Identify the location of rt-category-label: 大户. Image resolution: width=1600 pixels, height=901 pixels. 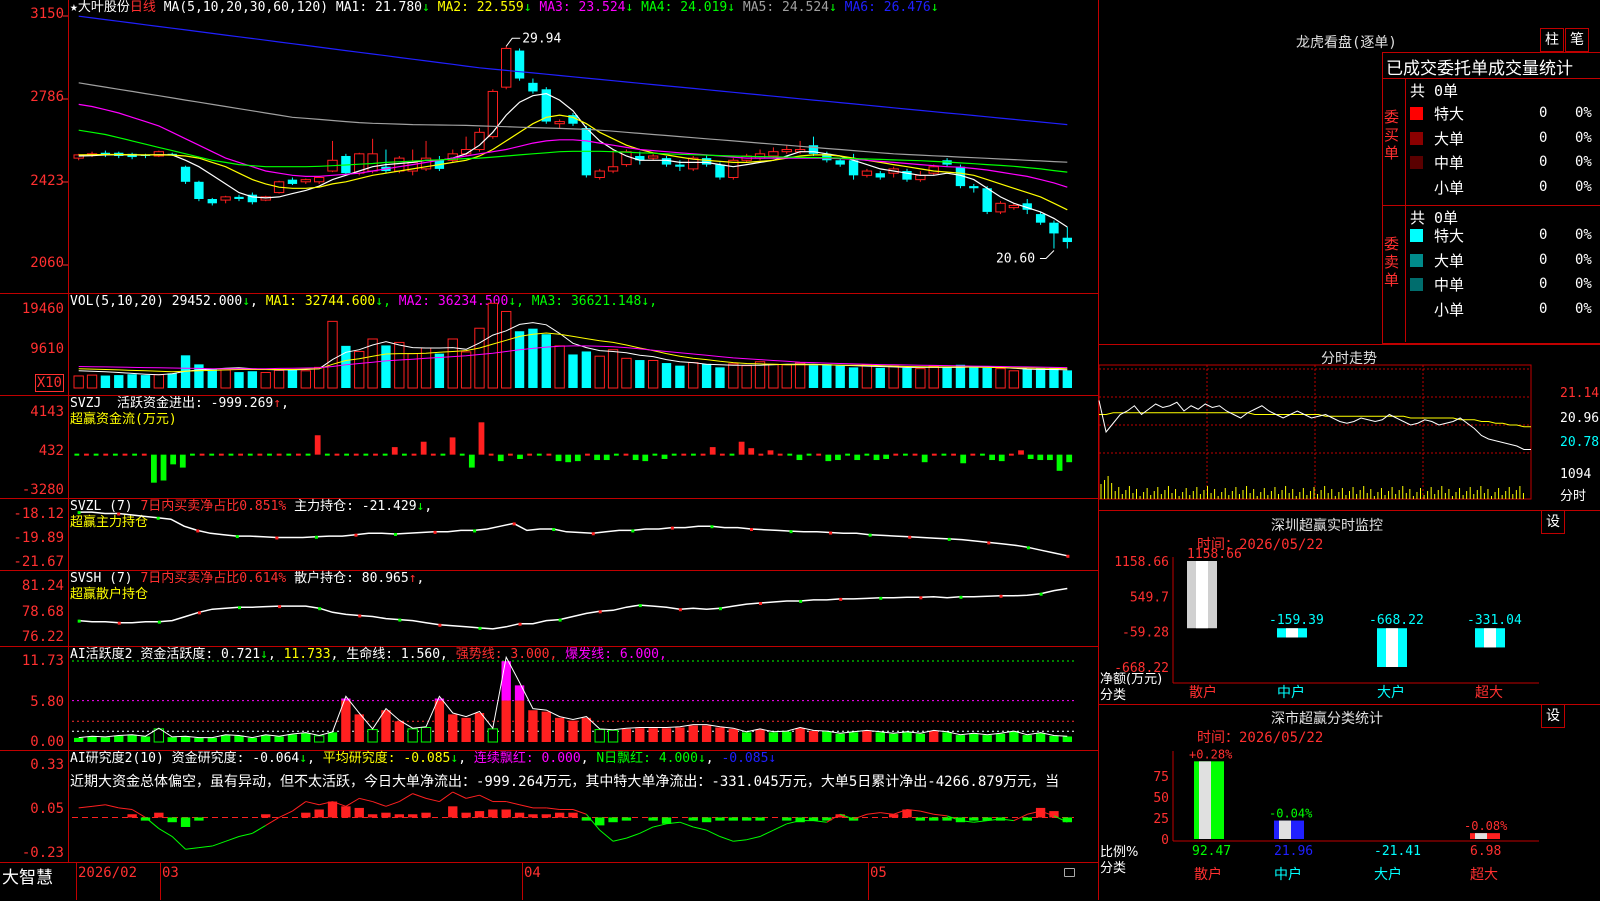
(1391, 692).